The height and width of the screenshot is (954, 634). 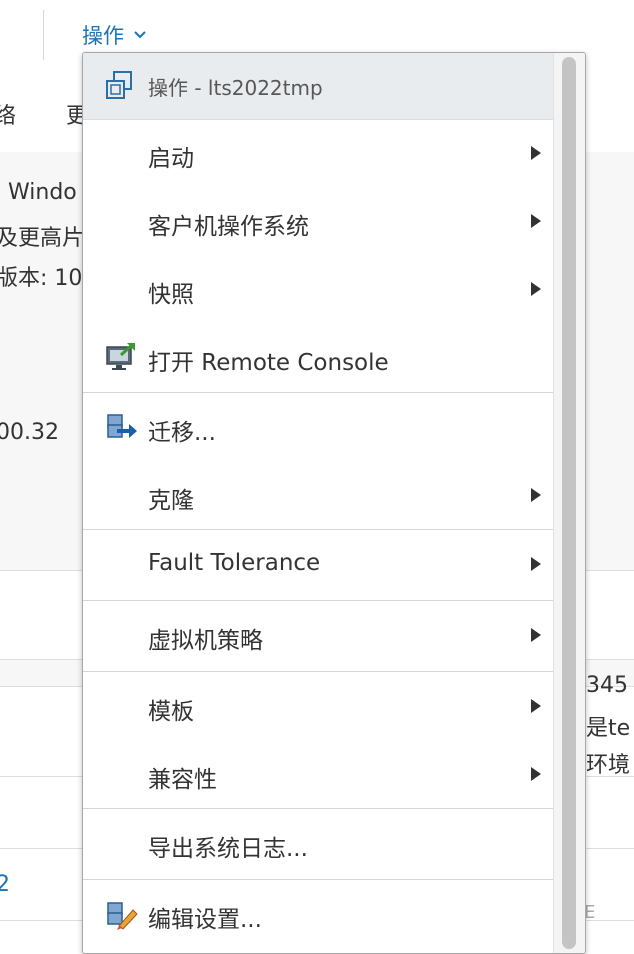 I want to click on compat-text: 及更高片, so click(x=42, y=238).